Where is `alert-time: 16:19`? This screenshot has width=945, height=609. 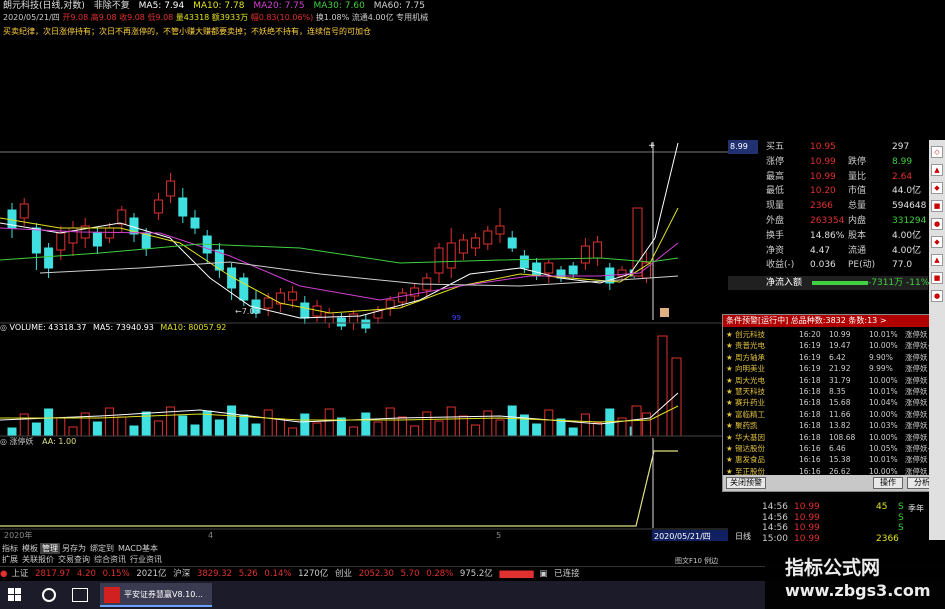
alert-time: 16:19 is located at coordinates (810, 369).